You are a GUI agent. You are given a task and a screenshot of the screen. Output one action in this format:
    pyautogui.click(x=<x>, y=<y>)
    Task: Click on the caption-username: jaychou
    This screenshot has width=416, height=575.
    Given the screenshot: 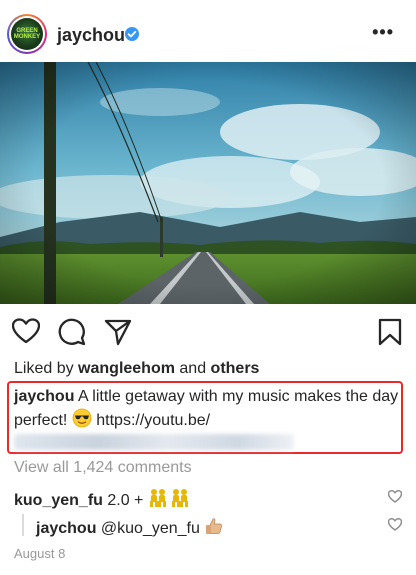 What is the action you would take?
    pyautogui.click(x=44, y=396)
    